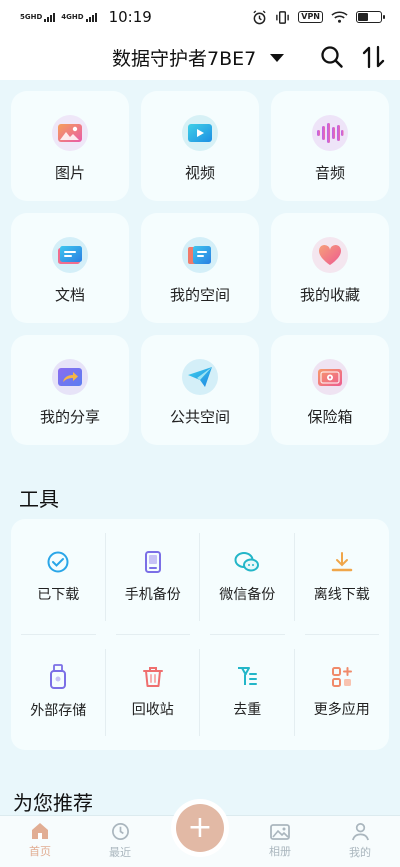  What do you see at coordinates (40, 831) in the screenshot?
I see `home-icon` at bounding box center [40, 831].